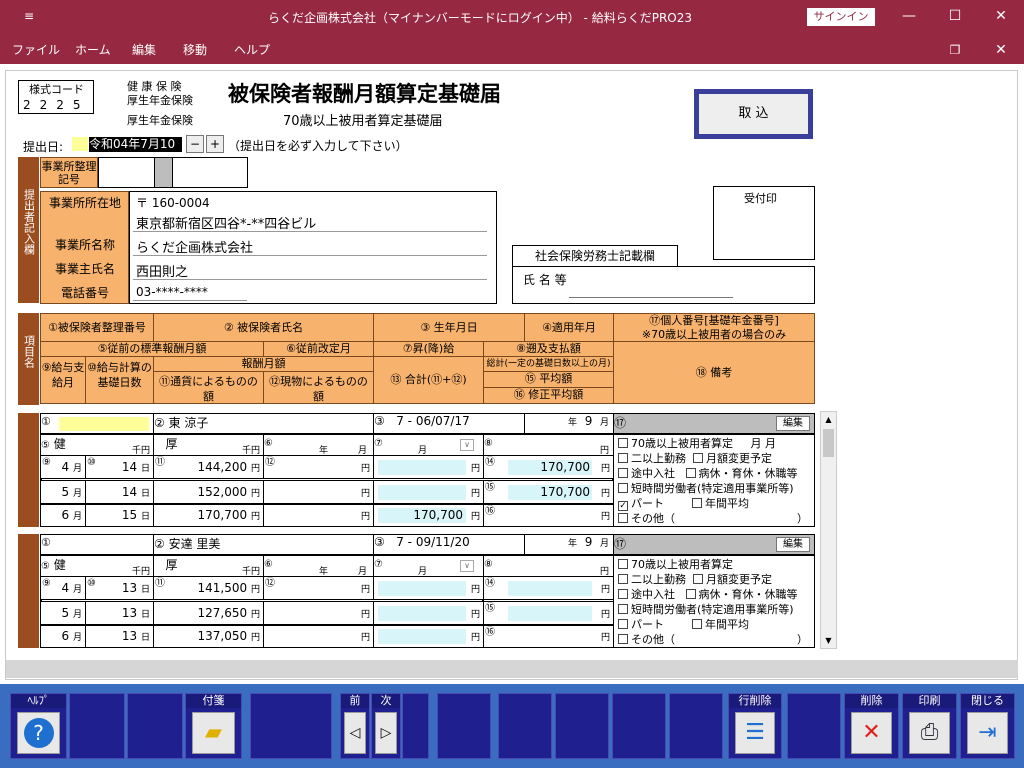  Describe the element at coordinates (548, 613) in the screenshot. I see `avg-cell: ⑮円` at that location.